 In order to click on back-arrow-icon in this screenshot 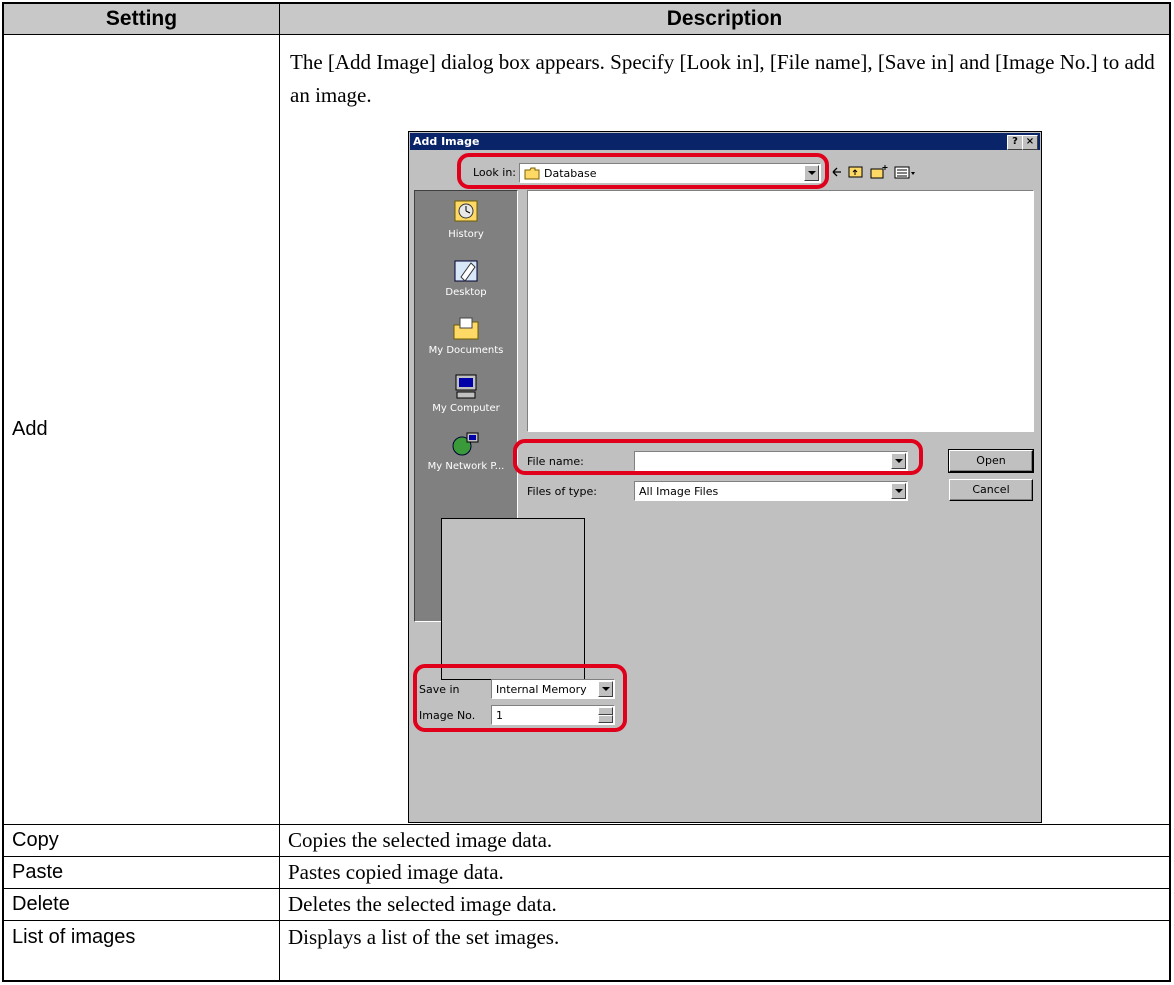, I will do `click(836, 172)`.